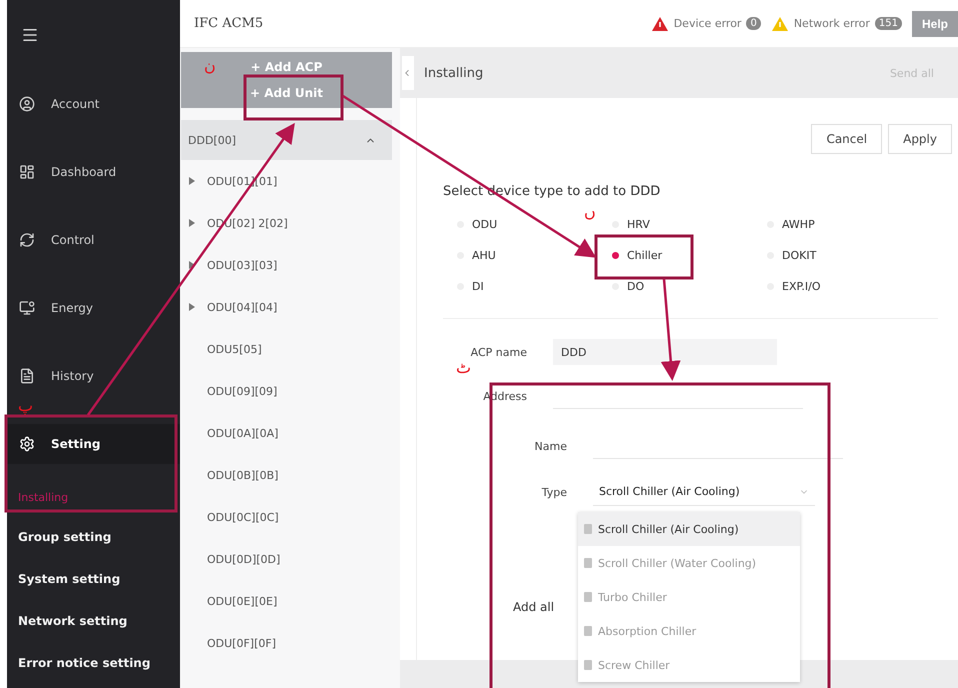 Image resolution: width=958 pixels, height=688 pixels. I want to click on device-type-radio: DO, so click(628, 286).